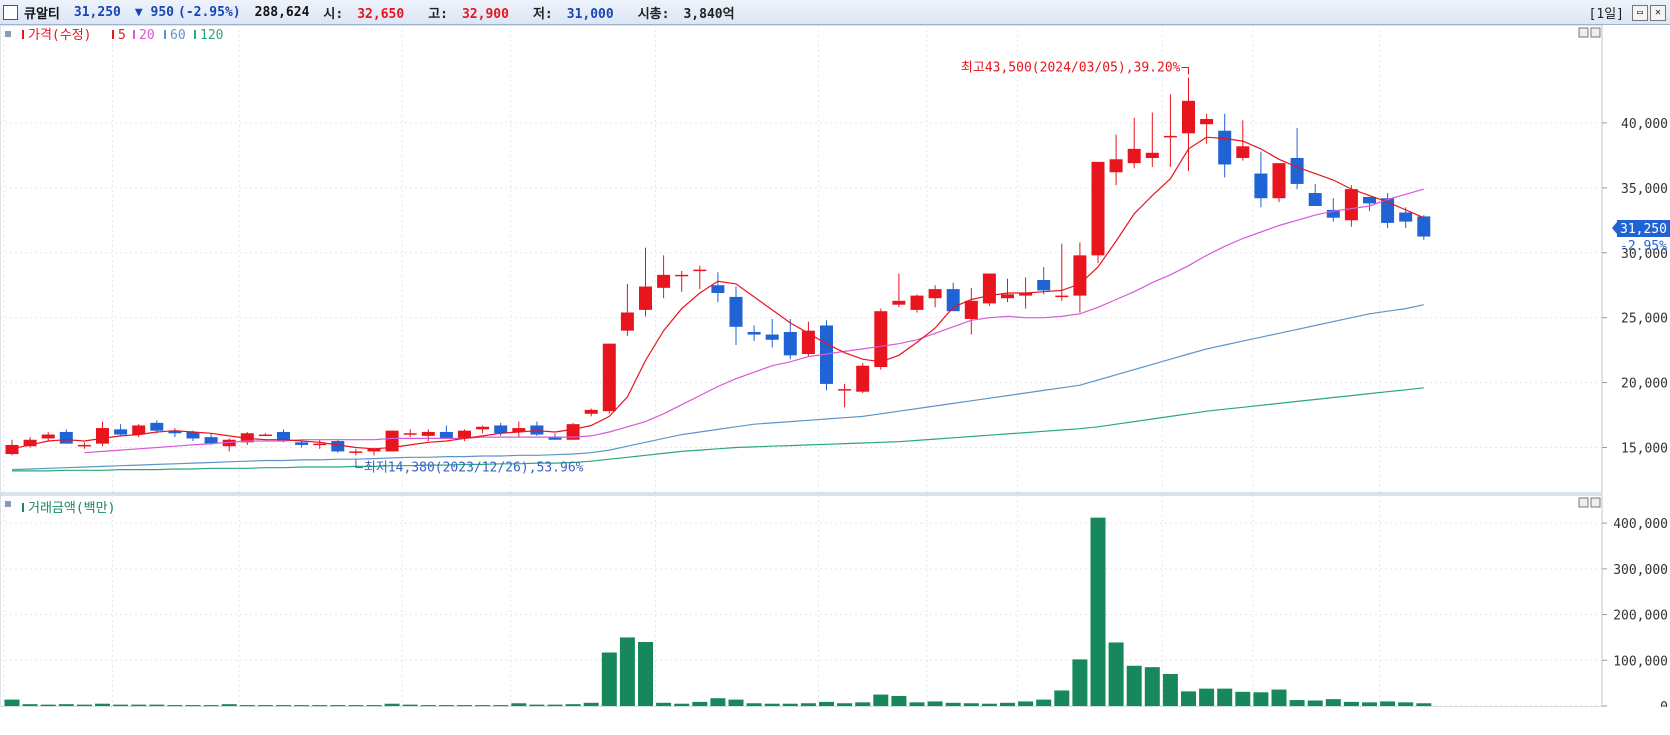 This screenshot has height=735, width=1670. I want to click on maximize-icon: ▭, so click(1640, 12).